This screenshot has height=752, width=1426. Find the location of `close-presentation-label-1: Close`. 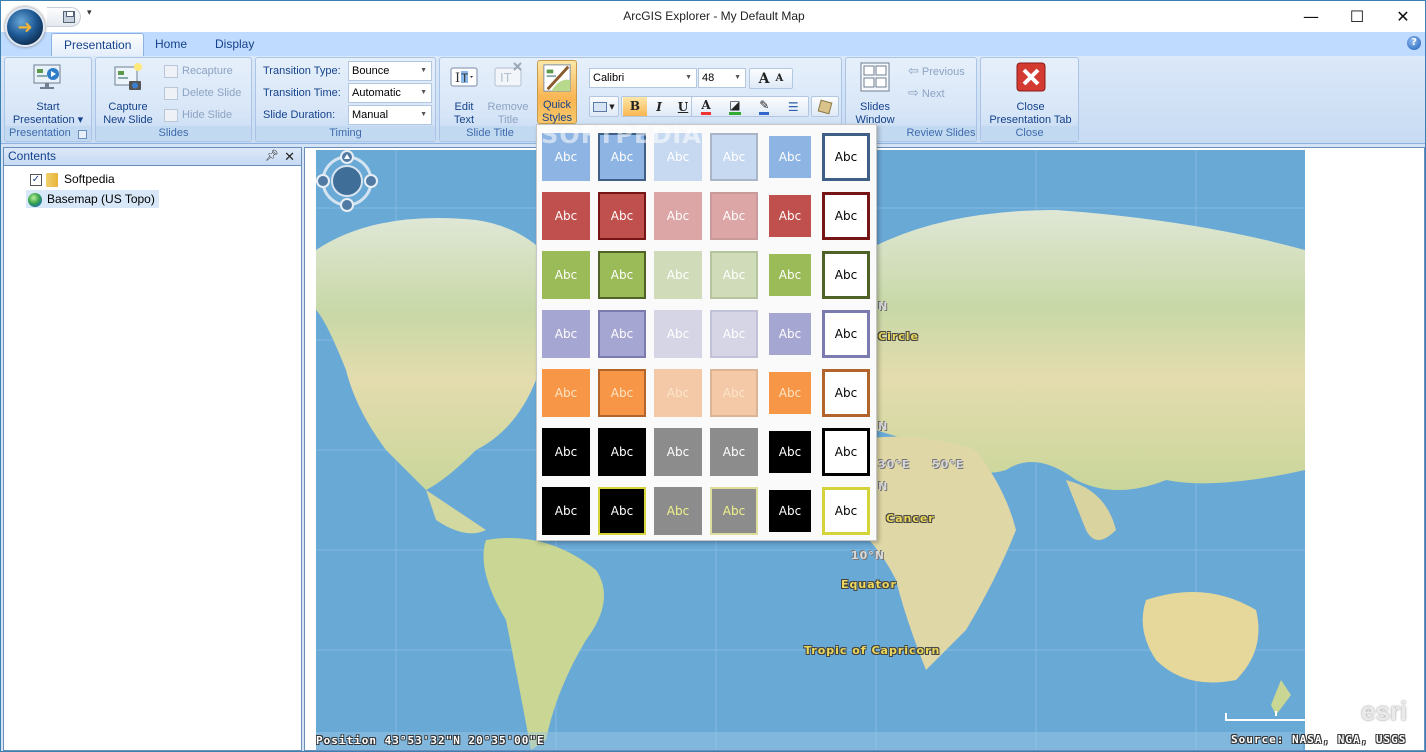

close-presentation-label-1: Close is located at coordinates (1030, 107).